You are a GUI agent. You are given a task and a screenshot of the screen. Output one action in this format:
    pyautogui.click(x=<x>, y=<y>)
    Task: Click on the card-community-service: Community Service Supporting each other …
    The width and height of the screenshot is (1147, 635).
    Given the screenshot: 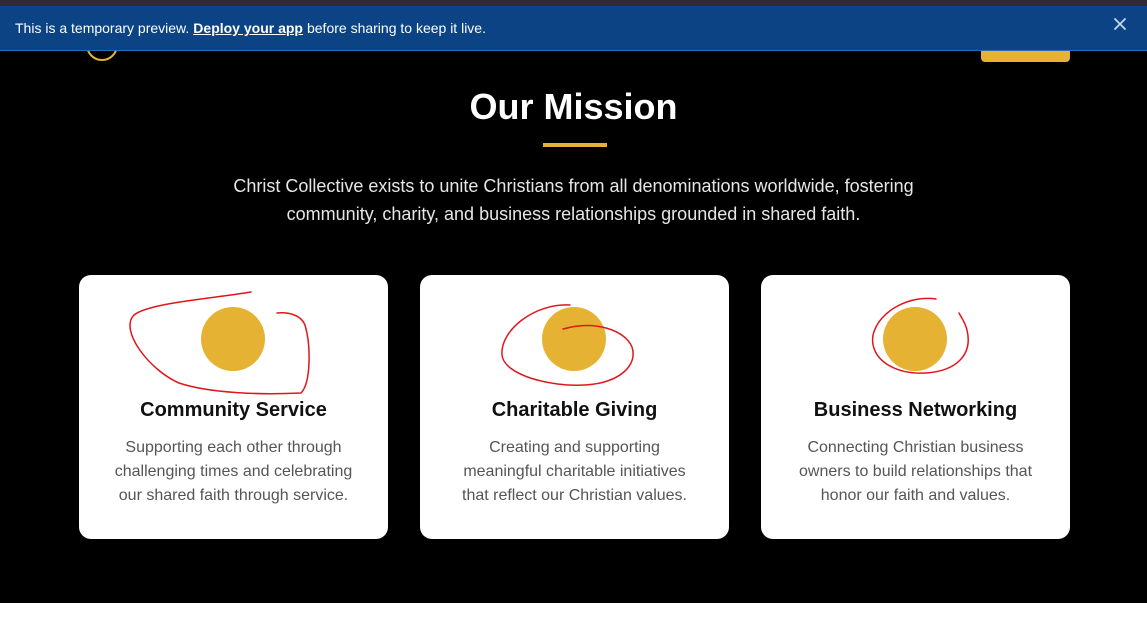 What is the action you would take?
    pyautogui.click(x=233, y=407)
    